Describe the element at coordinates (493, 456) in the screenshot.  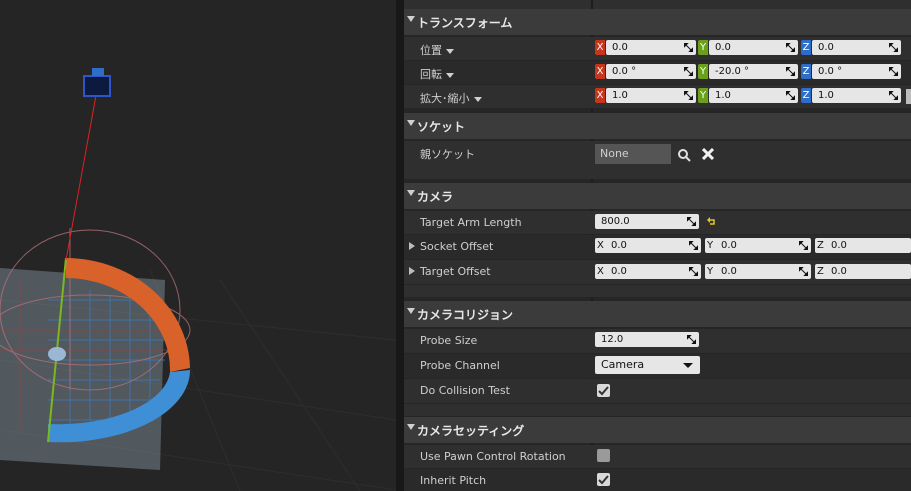
I see `use-pawn-control-rotation-label: Use Pawn Control Rotation` at that location.